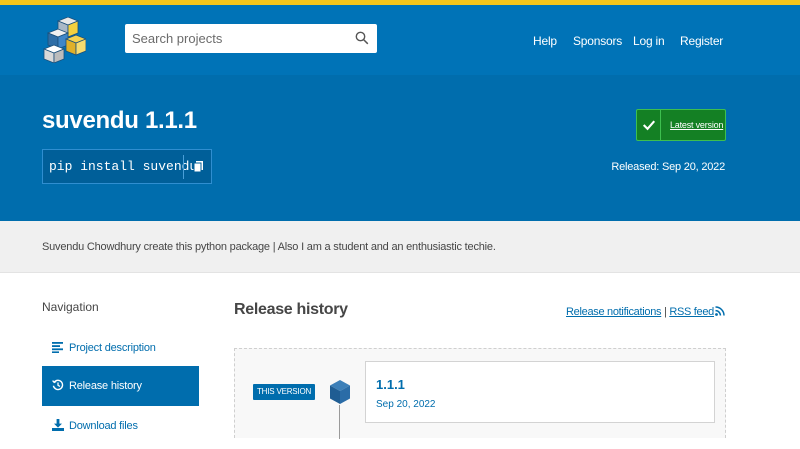 Image resolution: width=800 pixels, height=449 pixels. What do you see at coordinates (390, 384) in the screenshot?
I see `release-version: 1.1.1` at bounding box center [390, 384].